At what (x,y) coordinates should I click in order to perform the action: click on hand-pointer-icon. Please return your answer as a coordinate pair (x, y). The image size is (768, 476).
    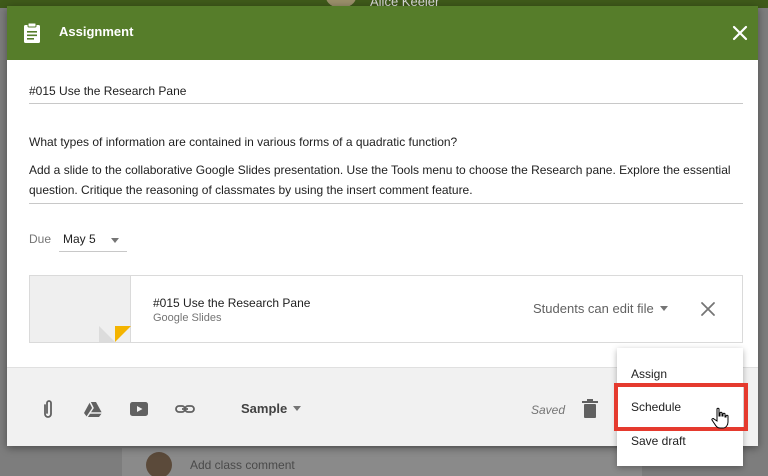
    Looking at the image, I should click on (720, 418).